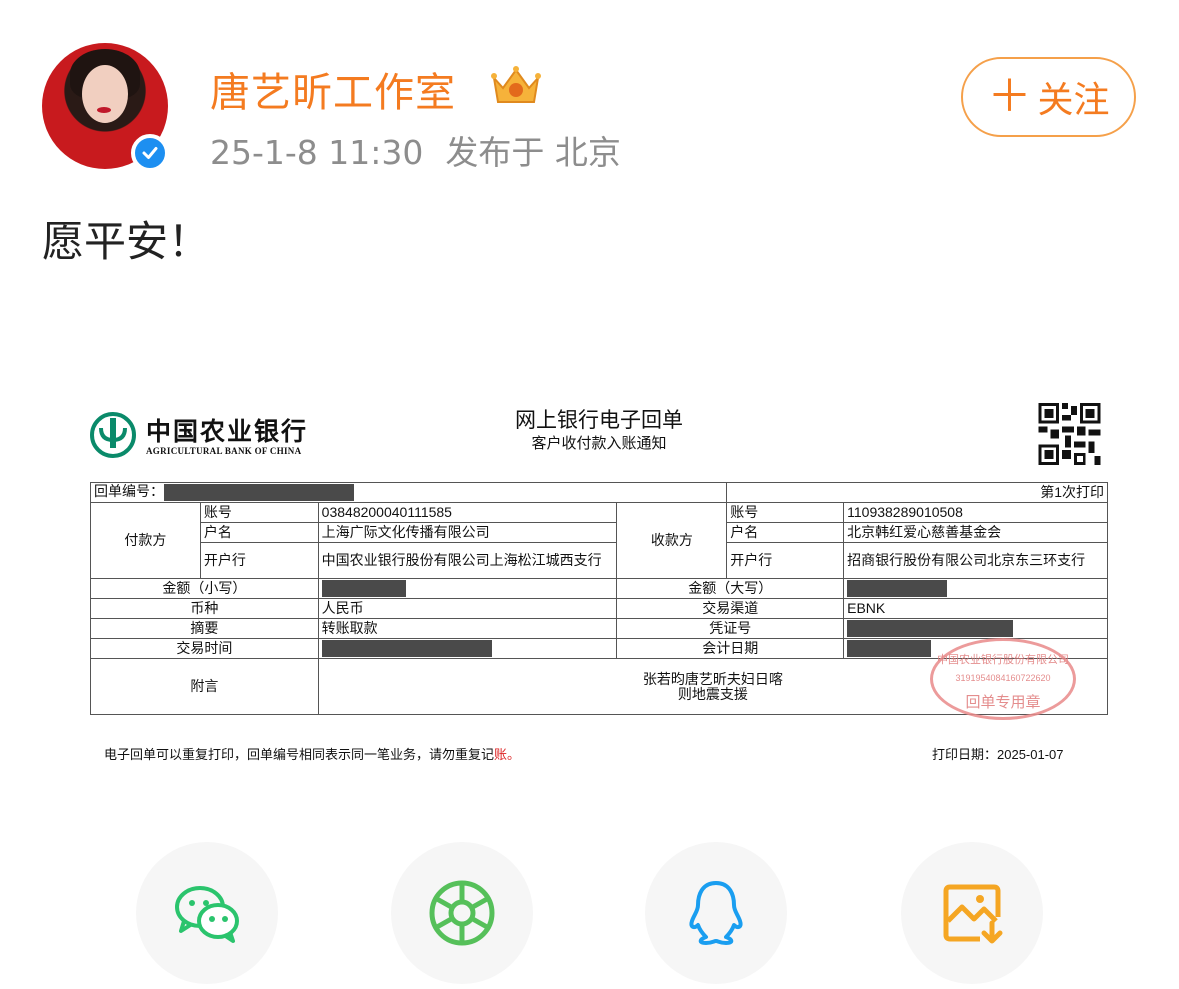 Image resolution: width=1179 pixels, height=989 pixels. What do you see at coordinates (730, 628) in the screenshot?
I see `voucher-label: 凭证号` at bounding box center [730, 628].